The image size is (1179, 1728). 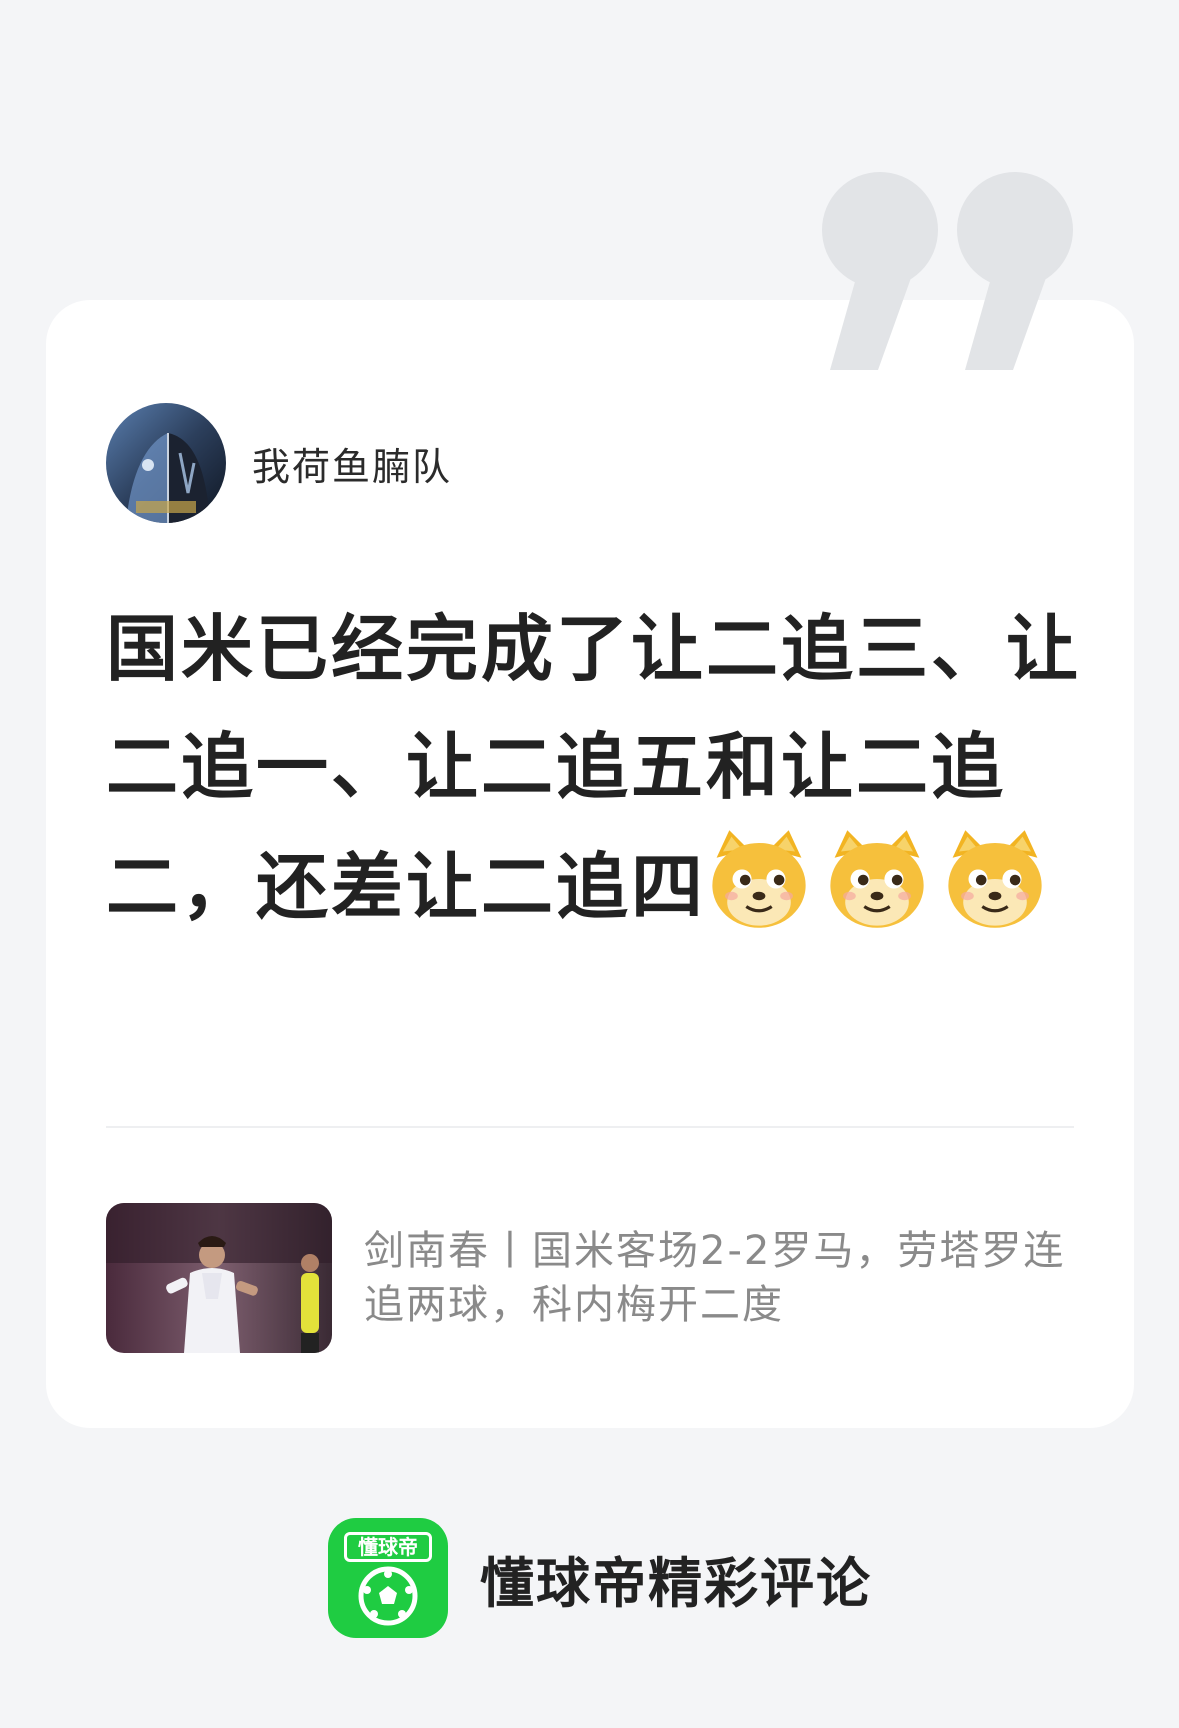 I want to click on related-article-link: 剑南春丨国米客场2-2罗马，劳塔罗连追两球，科内梅开二度, so click(x=590, y=1278).